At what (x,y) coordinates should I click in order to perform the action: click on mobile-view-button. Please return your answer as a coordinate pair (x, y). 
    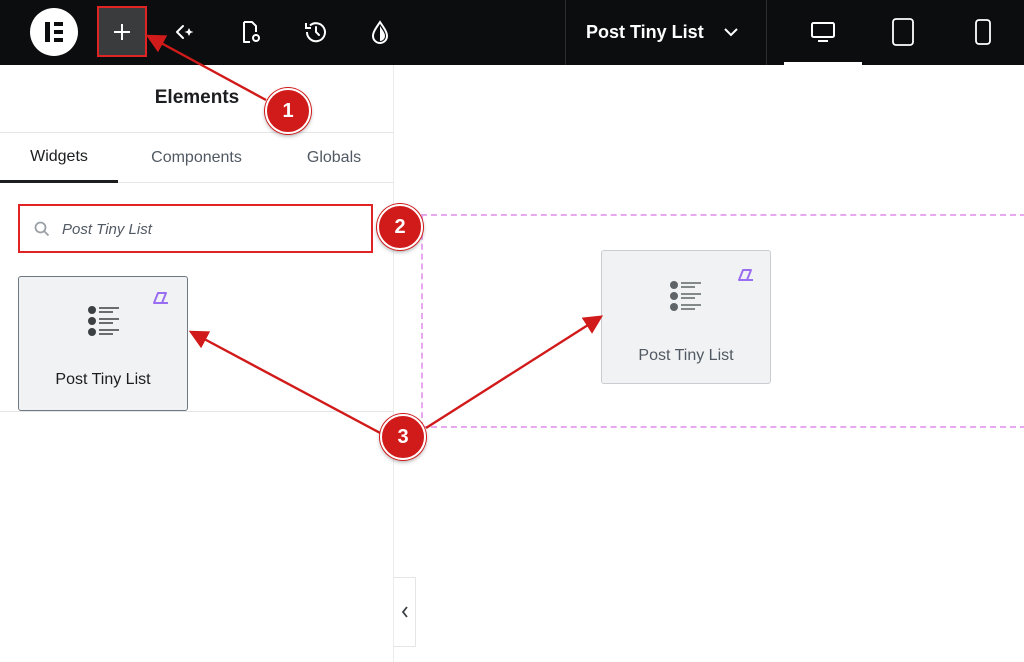
    Looking at the image, I should click on (983, 32).